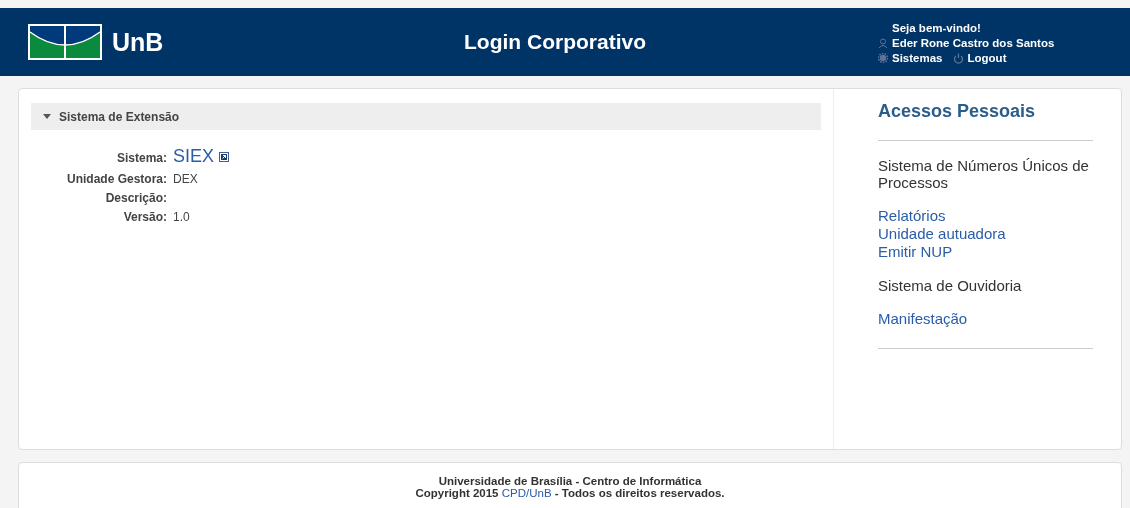  I want to click on field-value: 1.0, so click(181, 217).